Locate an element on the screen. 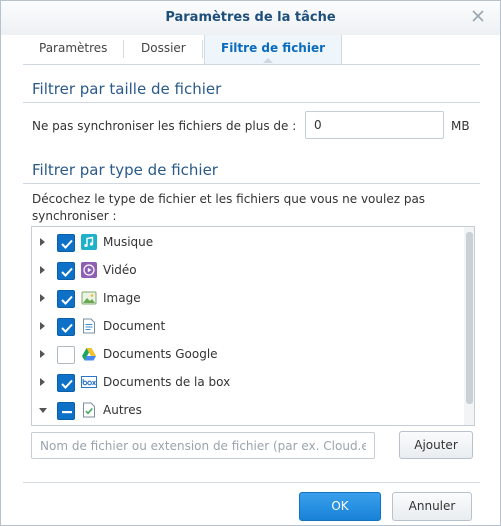 The image size is (501, 526). type-filter-title: Filtrer par type de fichier is located at coordinates (125, 170).